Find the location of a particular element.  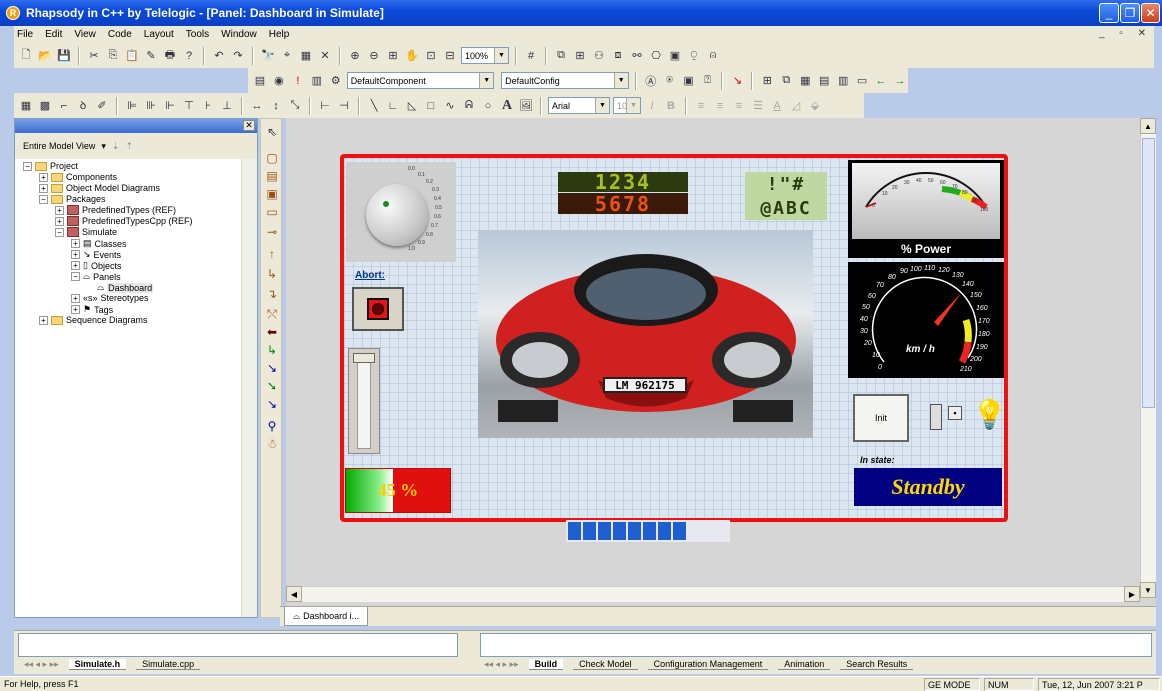

tree-item-sequence-diagrams: + Sequence Diagrams is located at coordinates (93, 320).